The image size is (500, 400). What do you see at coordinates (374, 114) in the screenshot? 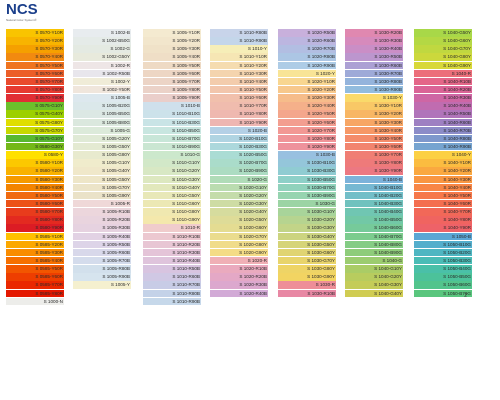
I see `color-swatch: S 1030-Y20R` at bounding box center [374, 114].